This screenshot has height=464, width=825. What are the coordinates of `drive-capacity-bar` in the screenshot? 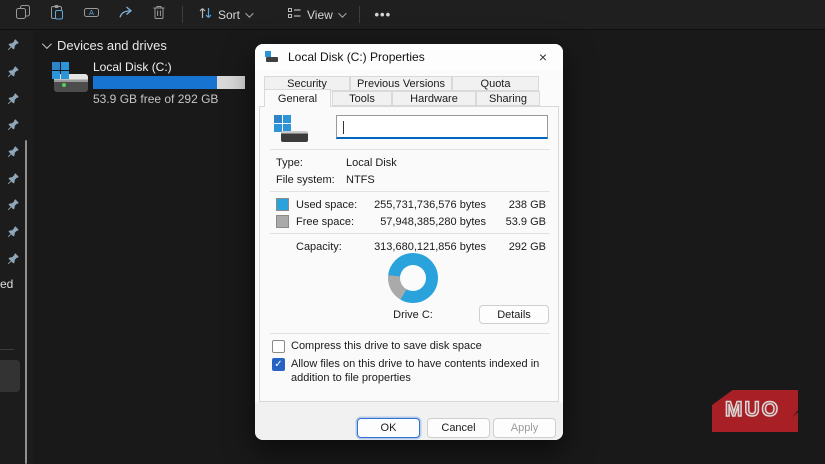 It's located at (169, 82).